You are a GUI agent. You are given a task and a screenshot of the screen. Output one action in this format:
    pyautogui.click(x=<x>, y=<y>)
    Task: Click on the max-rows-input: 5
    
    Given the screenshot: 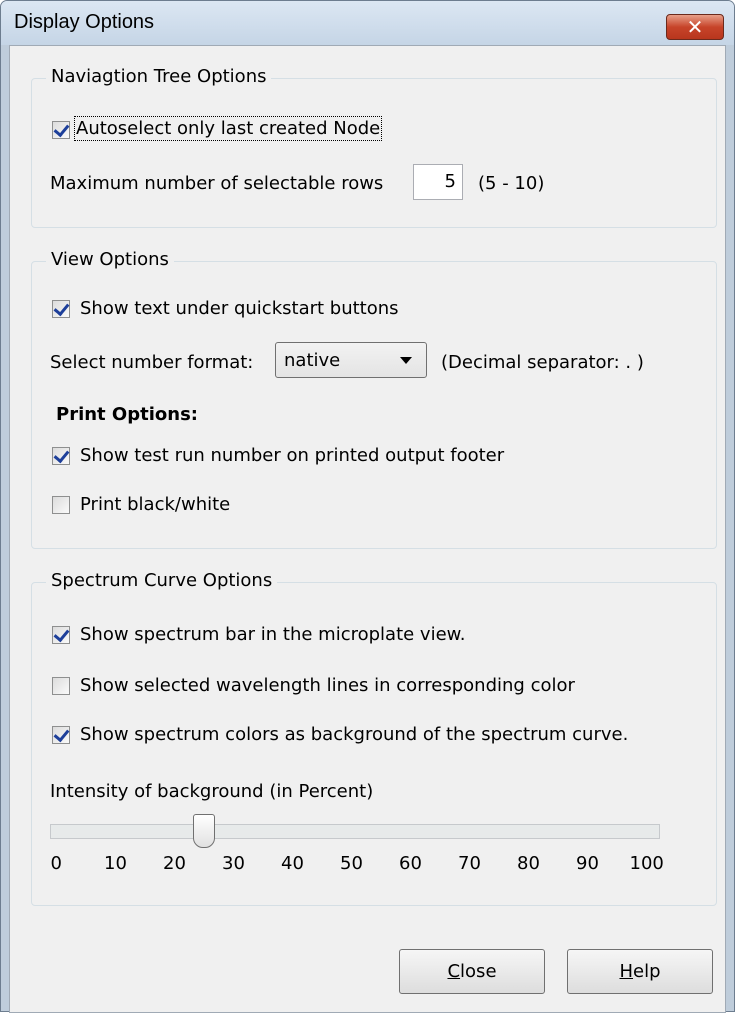 What is the action you would take?
    pyautogui.click(x=438, y=182)
    